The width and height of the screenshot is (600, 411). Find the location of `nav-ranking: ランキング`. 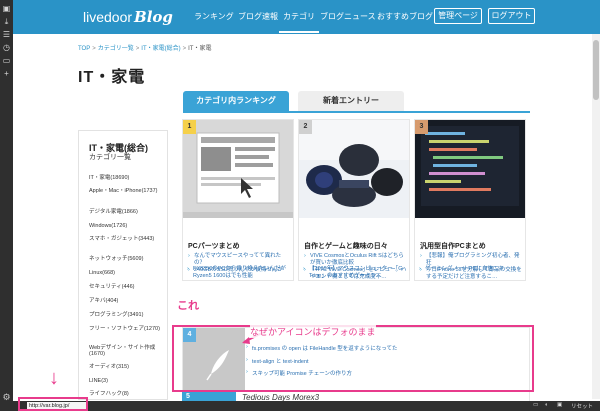

nav-ranking: ランキング is located at coordinates (214, 16).